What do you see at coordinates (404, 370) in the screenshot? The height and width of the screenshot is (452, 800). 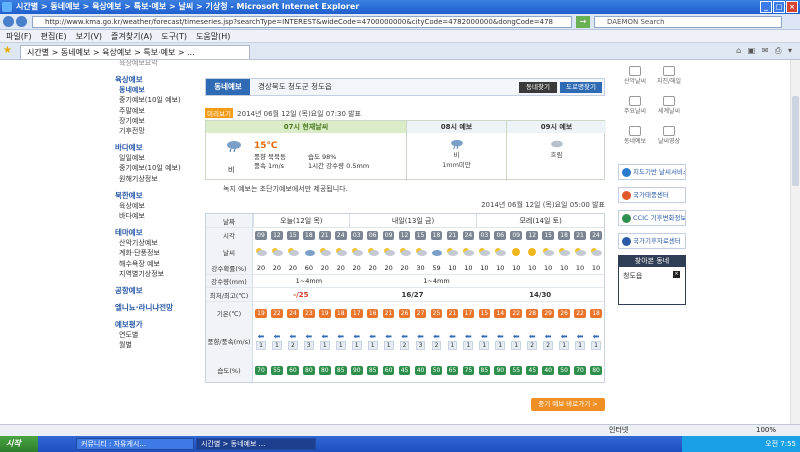 I see `humid-chip: 45` at bounding box center [404, 370].